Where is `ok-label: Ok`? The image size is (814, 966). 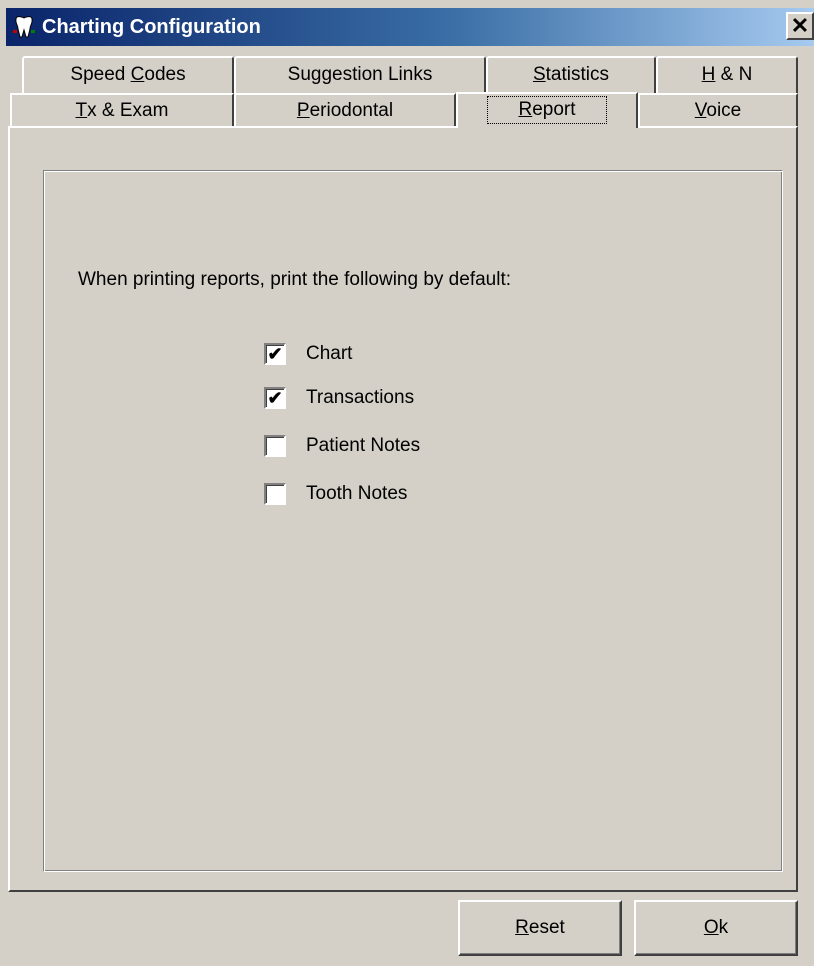 ok-label: Ok is located at coordinates (716, 927).